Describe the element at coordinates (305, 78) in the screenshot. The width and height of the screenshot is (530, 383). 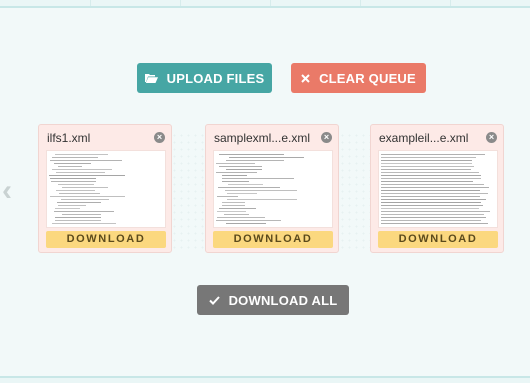
I see `close-icon` at that location.